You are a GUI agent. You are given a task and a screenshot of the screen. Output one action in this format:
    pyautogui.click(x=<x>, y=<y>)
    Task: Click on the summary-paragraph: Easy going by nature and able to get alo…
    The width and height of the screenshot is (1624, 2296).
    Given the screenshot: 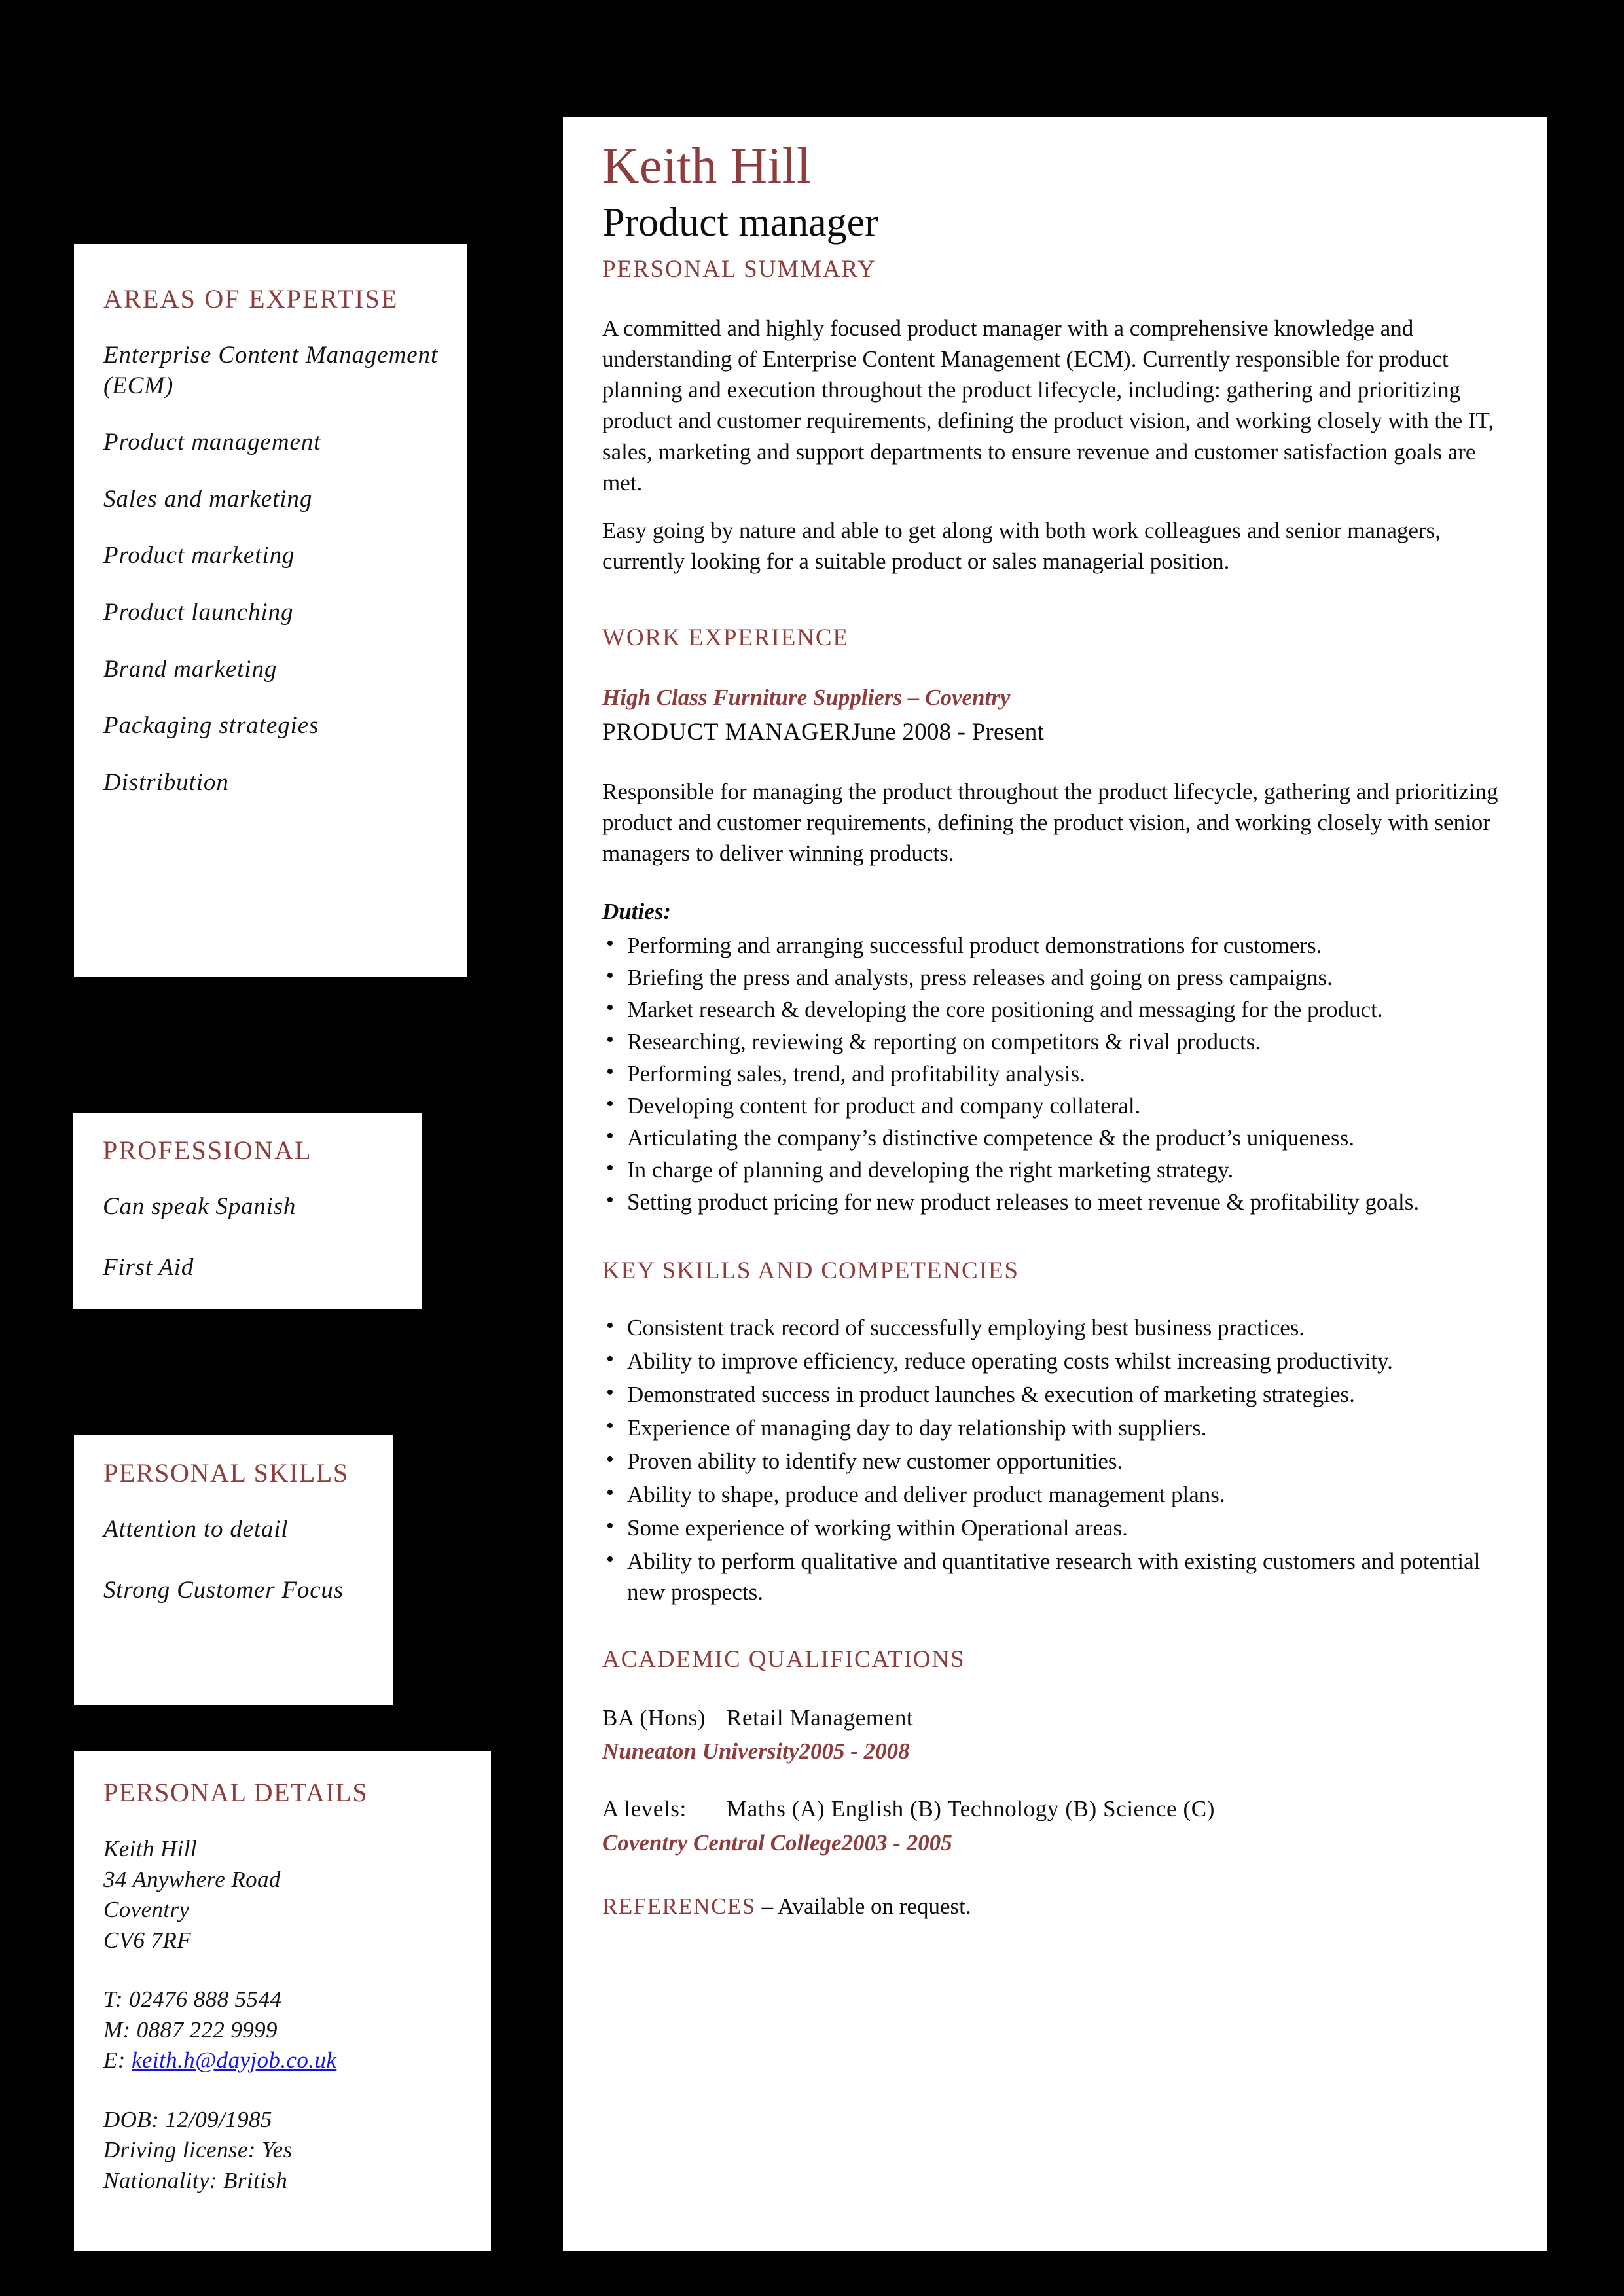 What is the action you would take?
    pyautogui.click(x=1021, y=545)
    